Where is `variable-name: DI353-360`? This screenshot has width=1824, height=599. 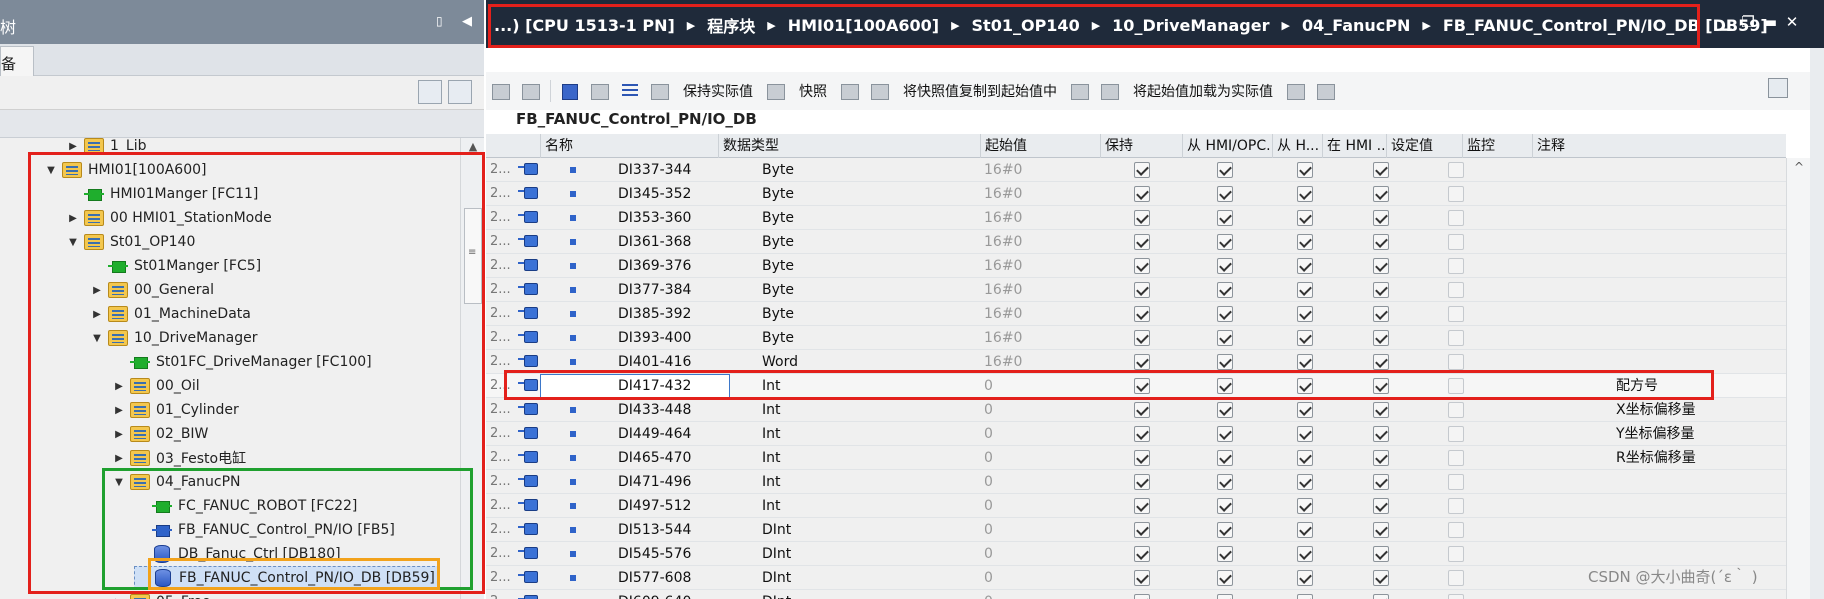 variable-name: DI353-360 is located at coordinates (679, 218).